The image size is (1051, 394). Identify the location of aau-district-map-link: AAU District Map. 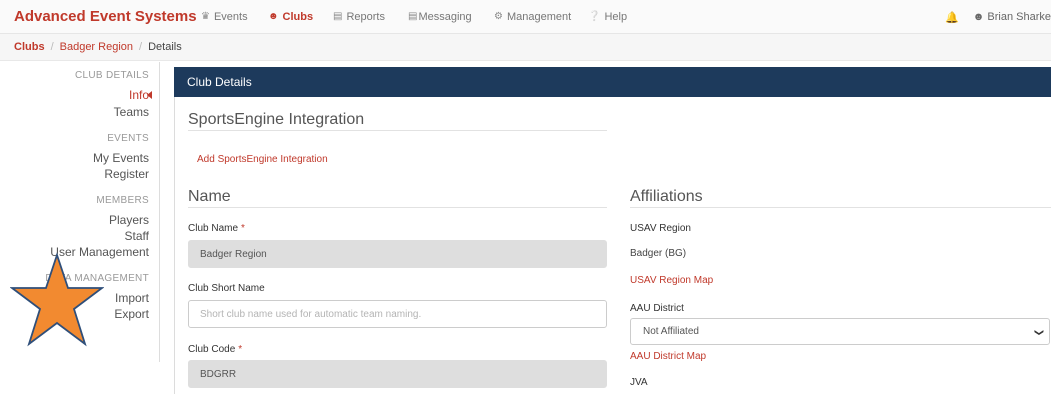
(668, 356).